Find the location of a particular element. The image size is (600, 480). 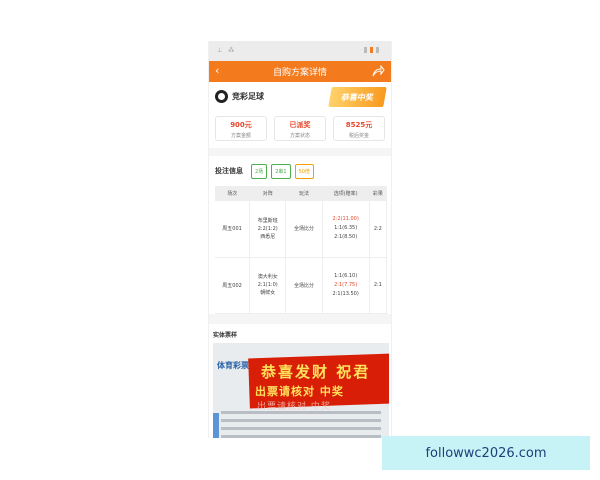

options-cell: 1:1(6.10) 2:1(7.75) 2:1(13.50) is located at coordinates (346, 285).